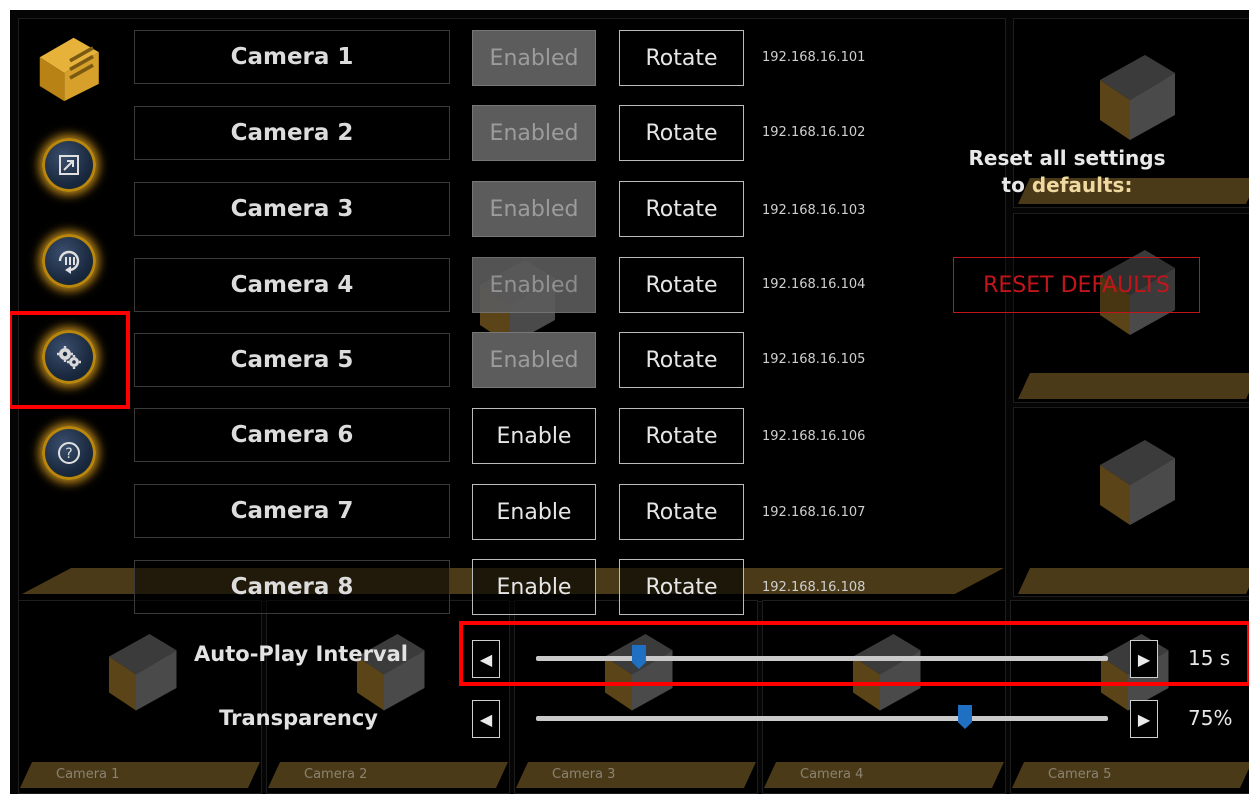 Image resolution: width=1249 pixels, height=794 pixels. Describe the element at coordinates (534, 133) in the screenshot. I see `camera-2-enable-button: Enabled` at that location.